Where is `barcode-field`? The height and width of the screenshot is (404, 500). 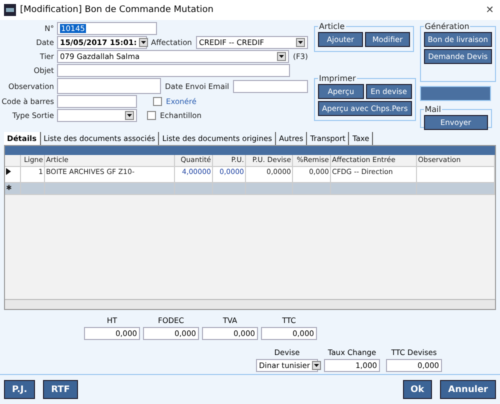
barcode-field is located at coordinates (97, 101).